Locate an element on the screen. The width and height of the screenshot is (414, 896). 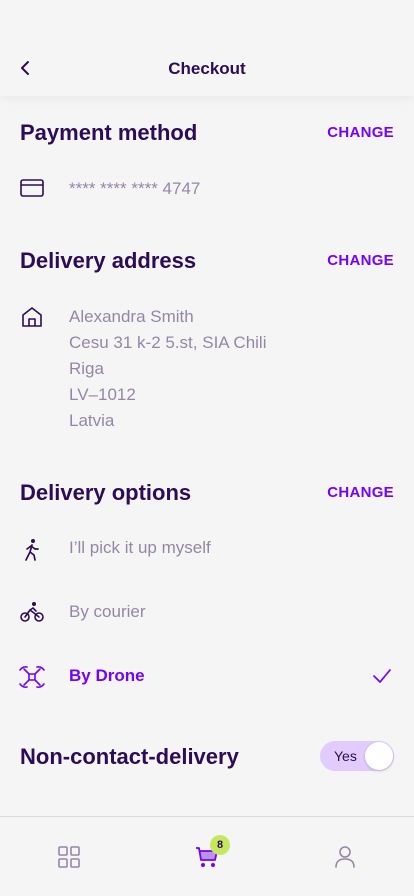
delivery-option-label: By courier is located at coordinates (107, 611).